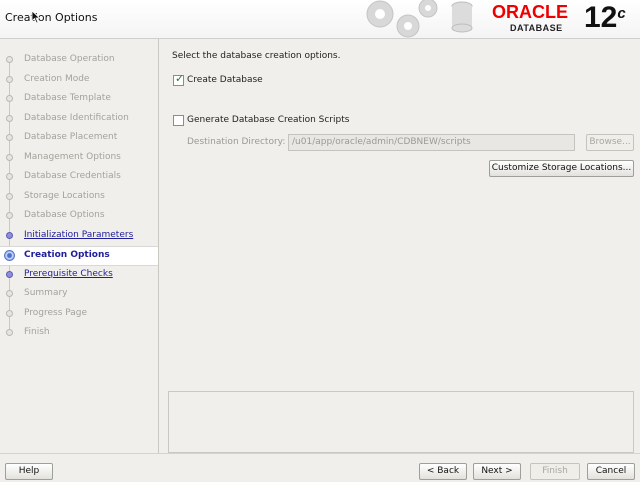 This screenshot has height=482, width=640. I want to click on step-item: Initialization Parameters, so click(79, 236).